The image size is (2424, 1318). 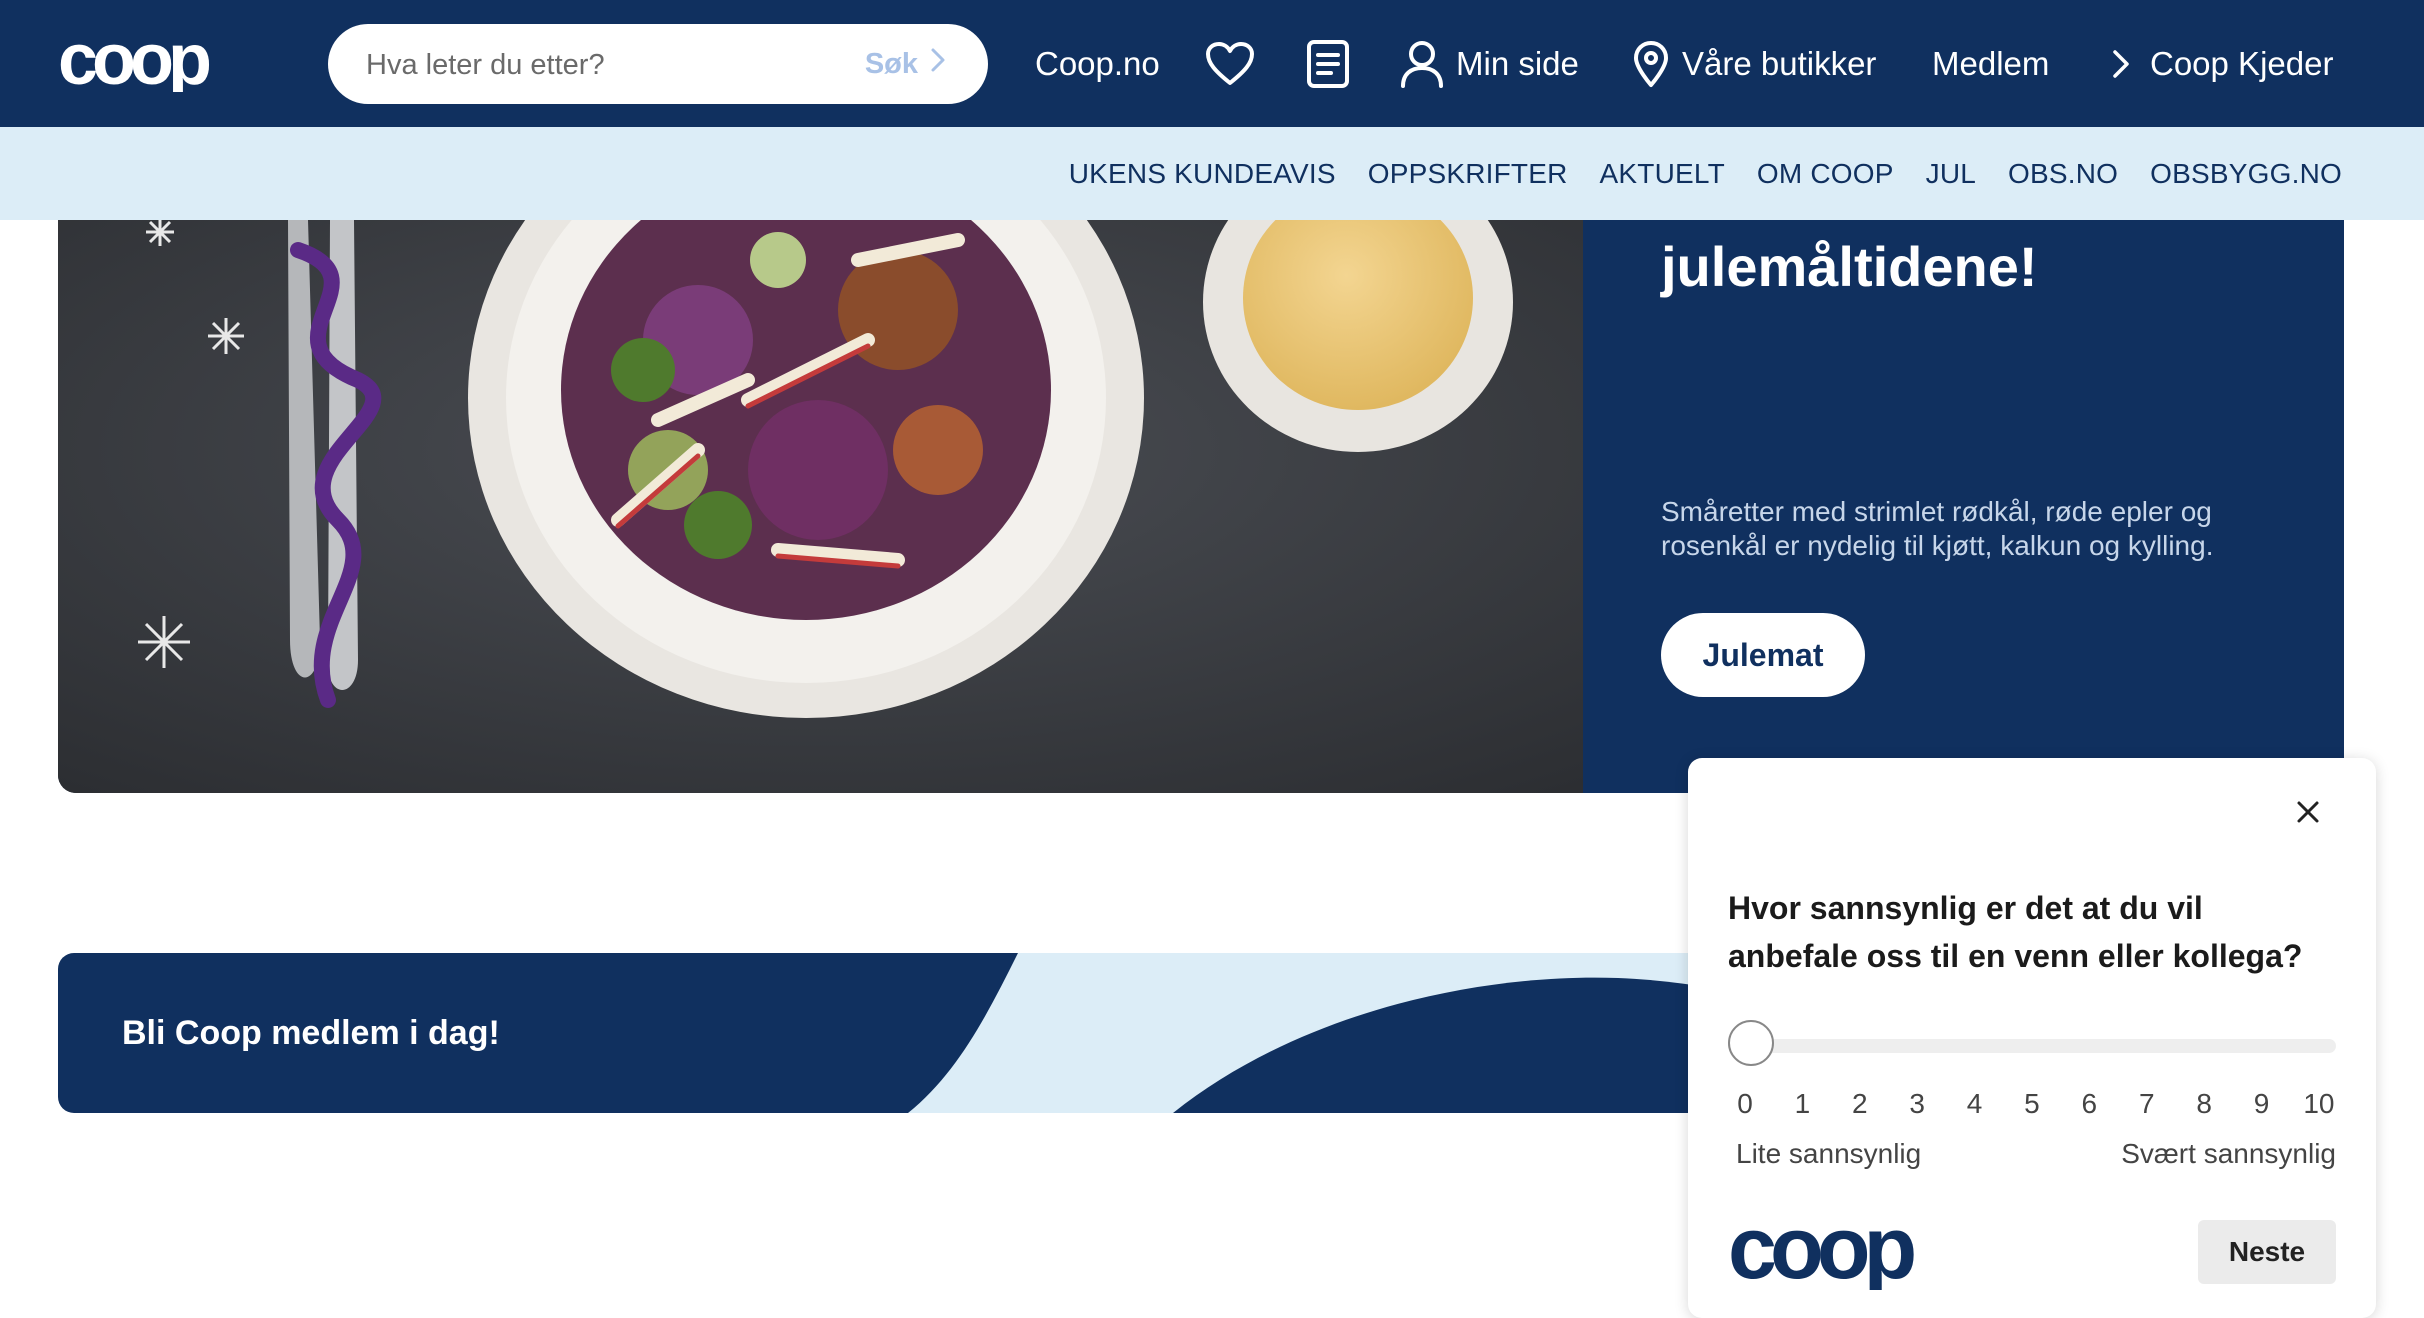 What do you see at coordinates (1751, 1043) in the screenshot?
I see `nps-slider-thumb` at bounding box center [1751, 1043].